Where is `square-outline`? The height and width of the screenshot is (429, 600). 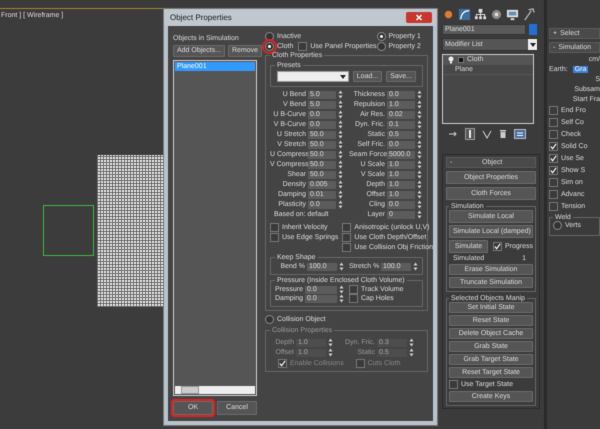
square-outline is located at coordinates (68, 230).